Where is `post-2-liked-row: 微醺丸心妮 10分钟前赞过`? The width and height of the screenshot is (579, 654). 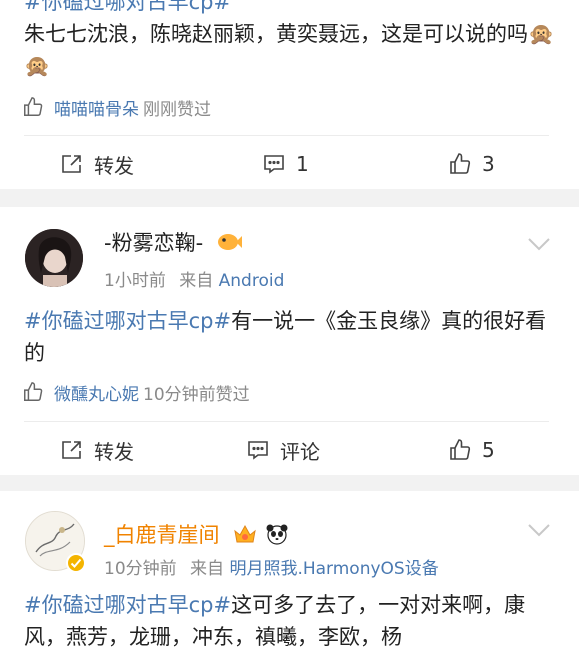
post-2-liked-row: 微醺丸心妮 10分钟前赞过 is located at coordinates (136, 392).